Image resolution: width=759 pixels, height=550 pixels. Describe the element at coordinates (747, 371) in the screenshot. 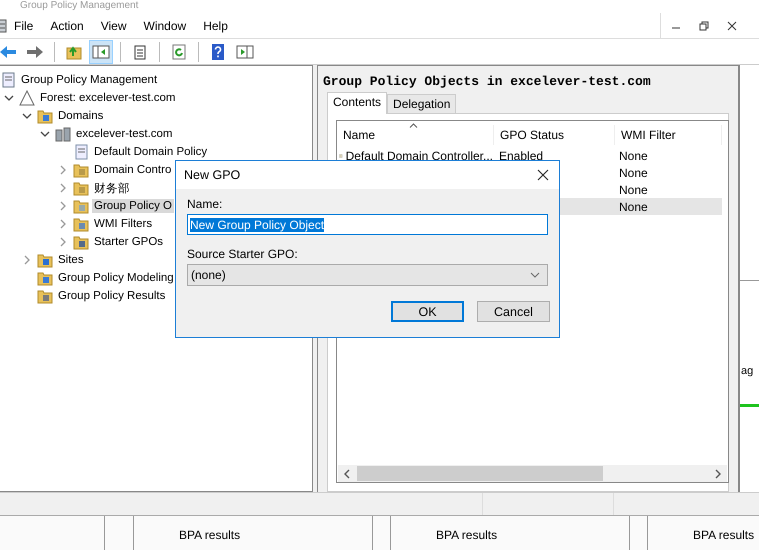

I see `window-fragment-text: ag` at that location.